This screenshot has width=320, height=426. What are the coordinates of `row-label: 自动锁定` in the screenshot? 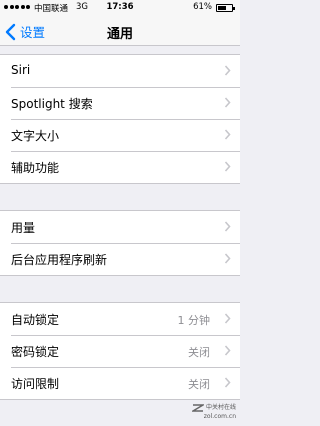 It's located at (35, 320).